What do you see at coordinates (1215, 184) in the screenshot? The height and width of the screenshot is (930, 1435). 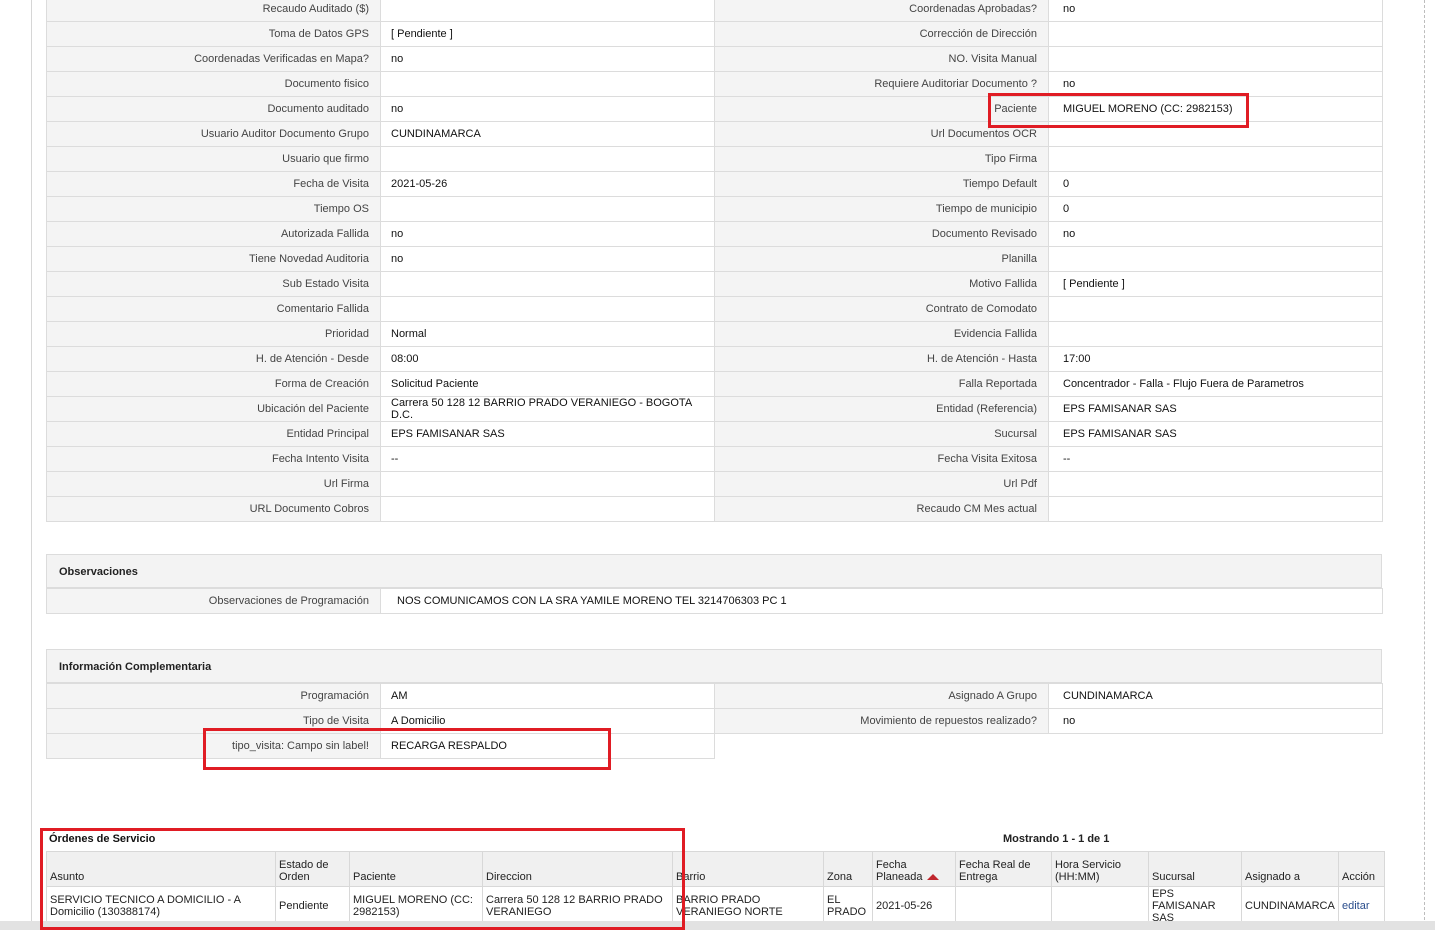 I see `field-value: 0` at bounding box center [1215, 184].